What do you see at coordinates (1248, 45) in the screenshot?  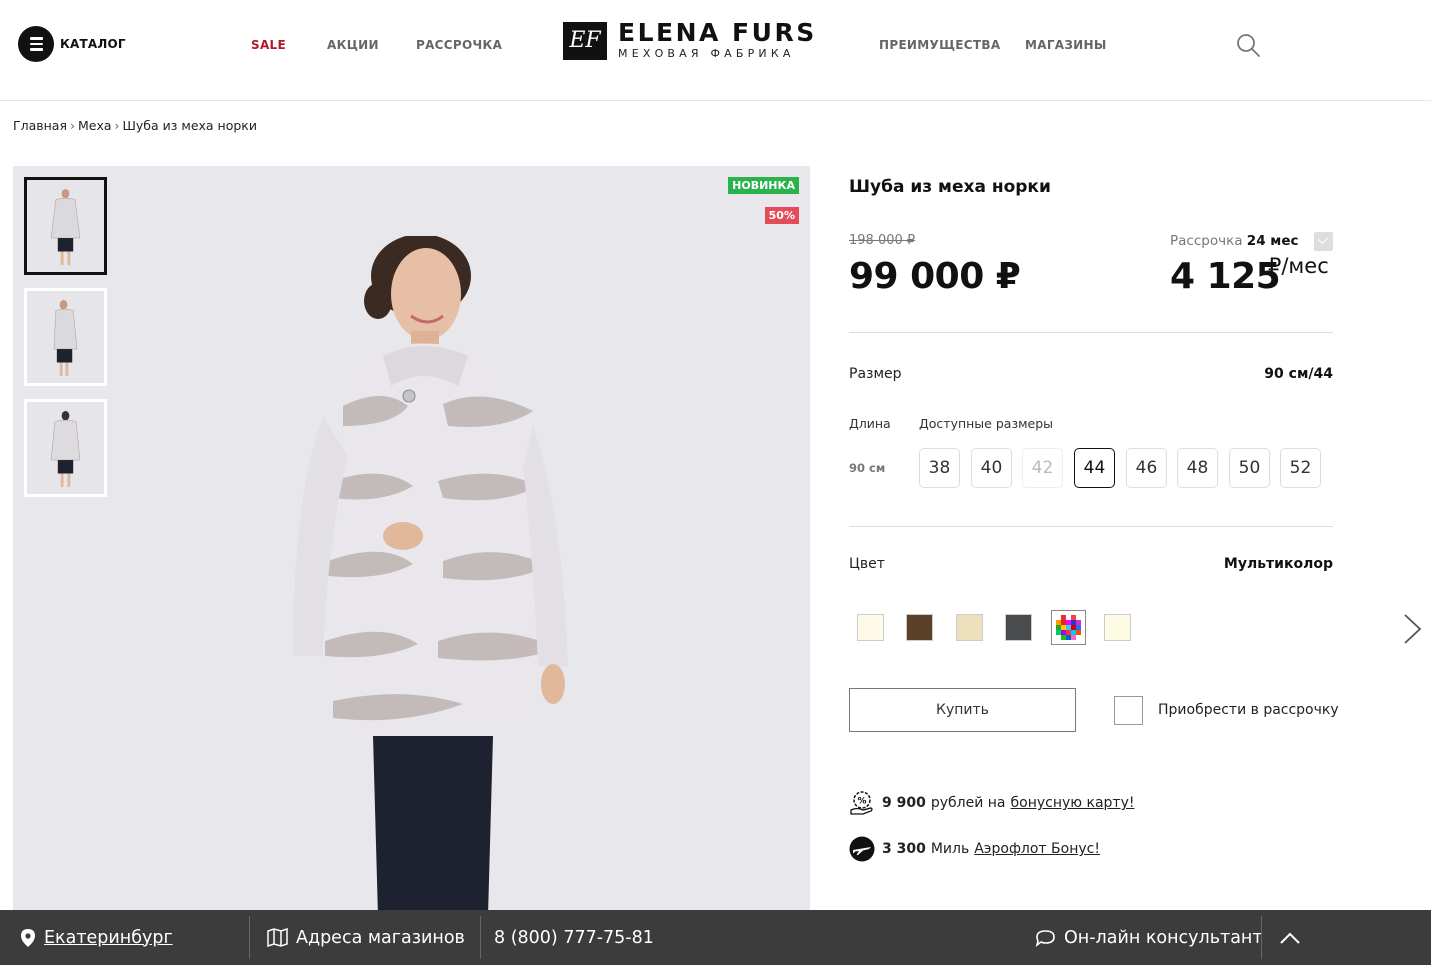 I see `search-icon` at bounding box center [1248, 45].